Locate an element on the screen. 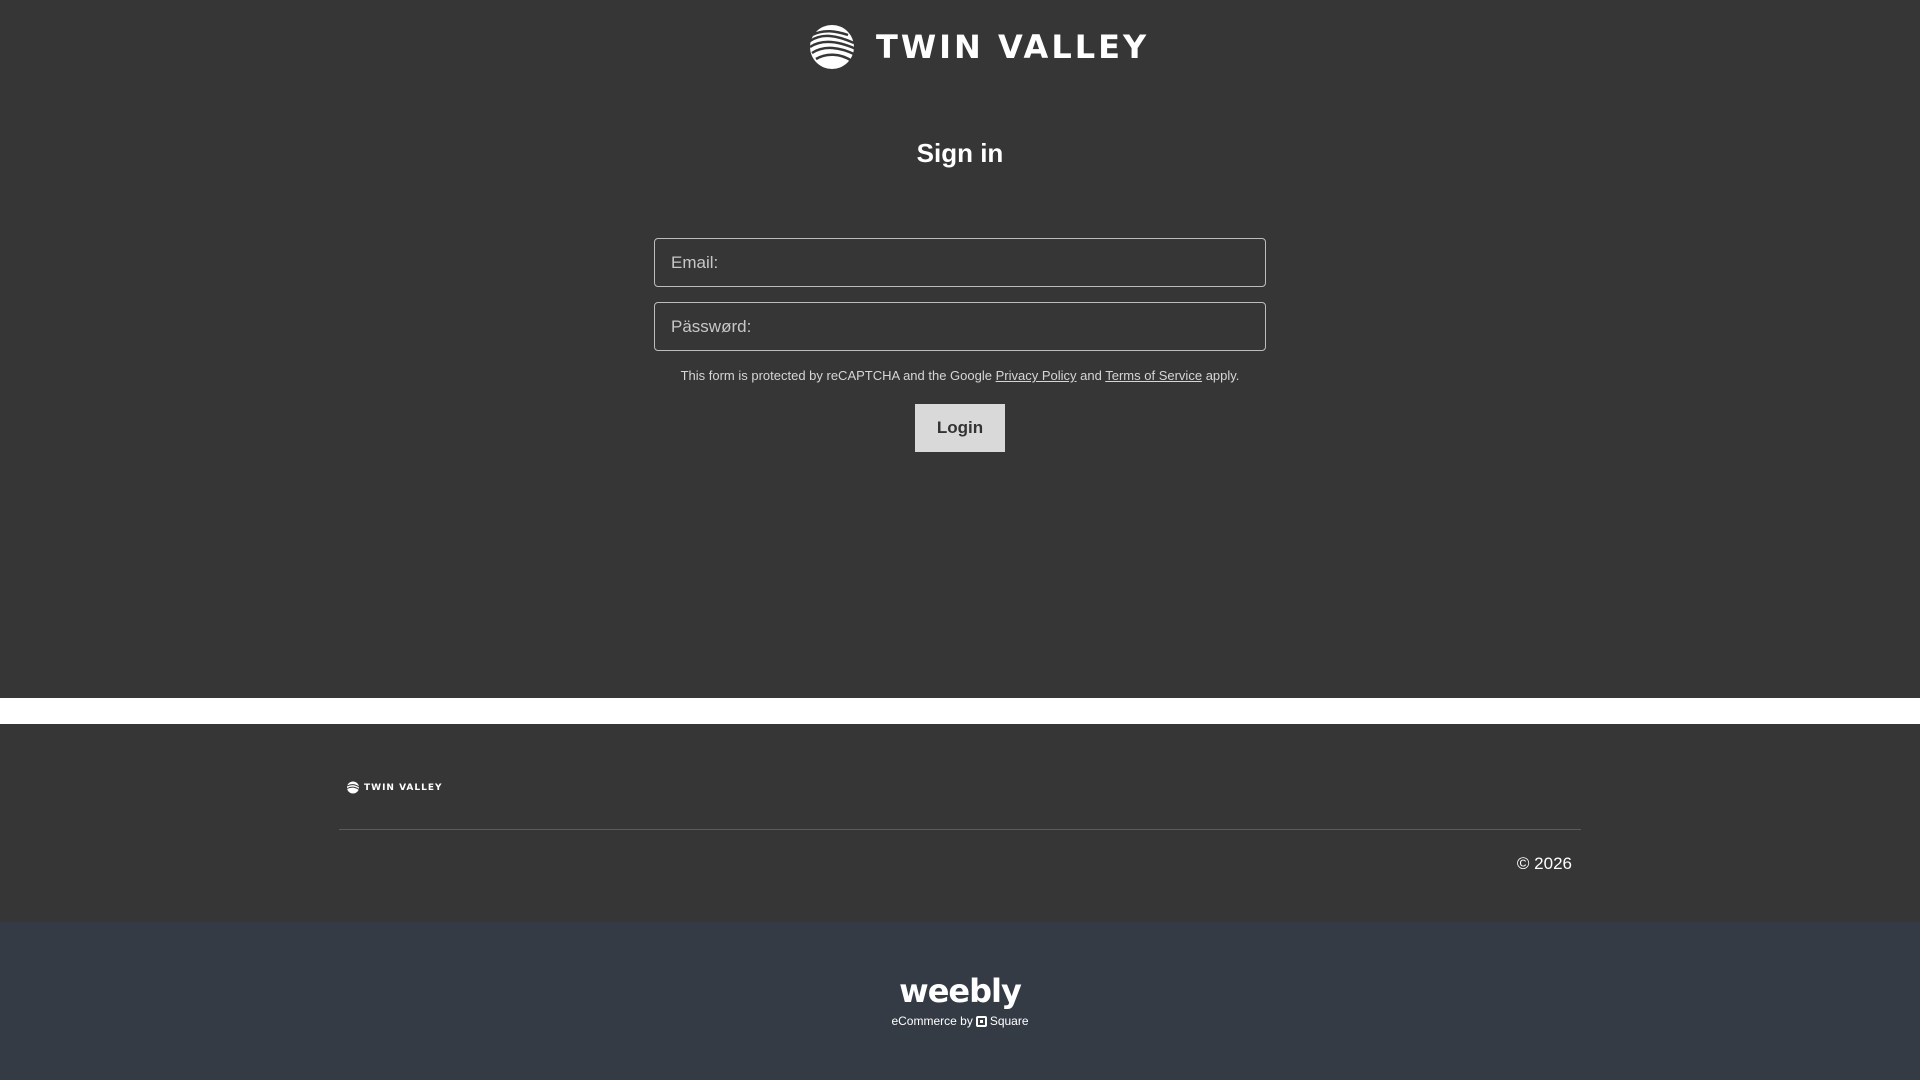 The width and height of the screenshot is (1920, 1080). weebly-sub-brand: Square is located at coordinates (1009, 1021).